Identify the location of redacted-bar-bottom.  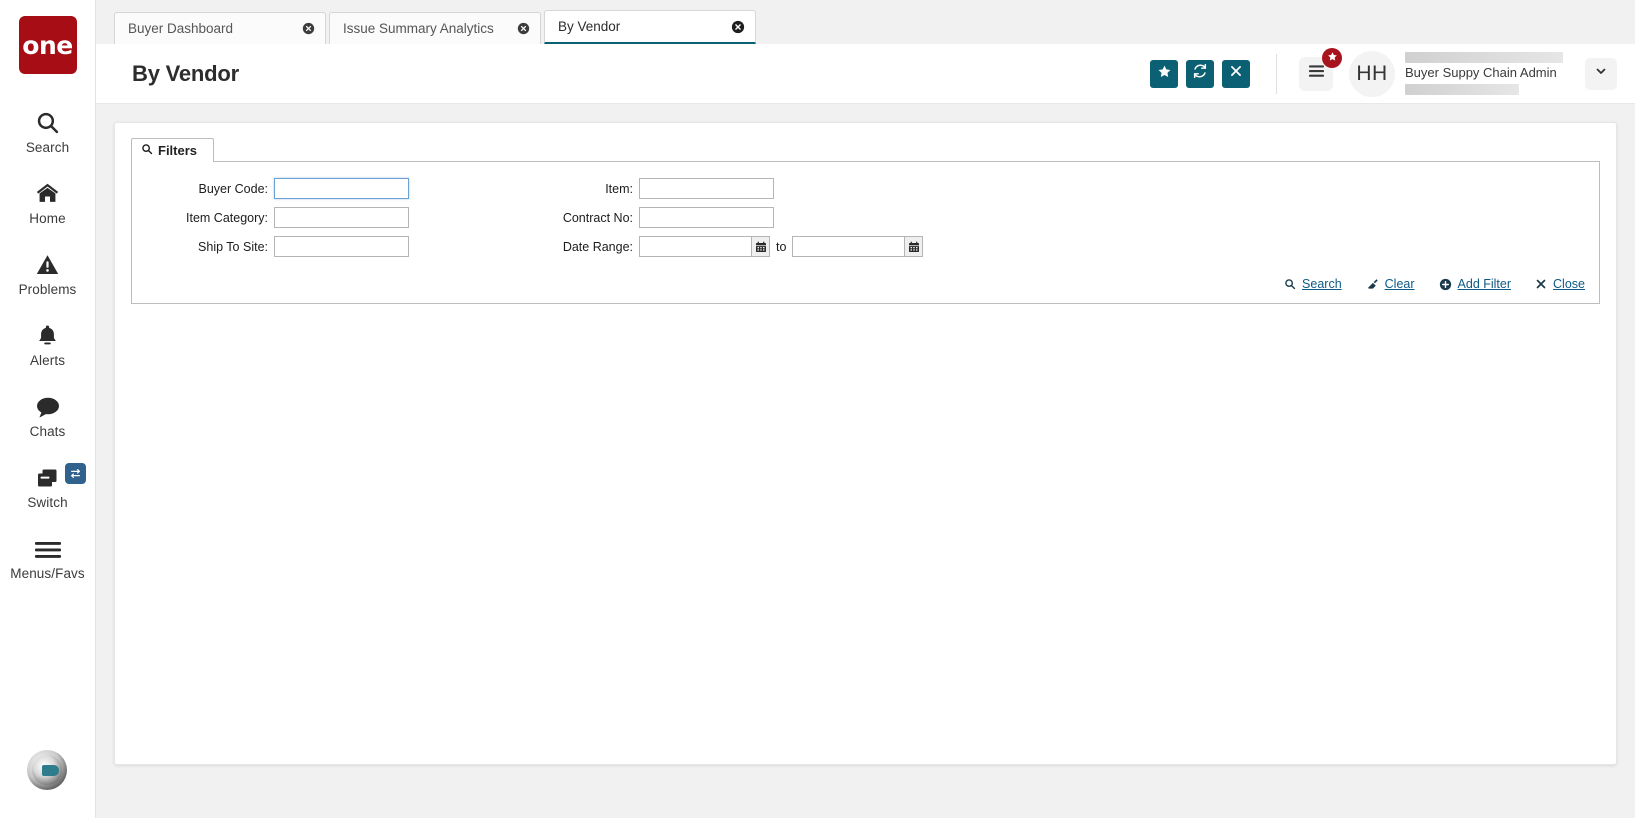
(1462, 89).